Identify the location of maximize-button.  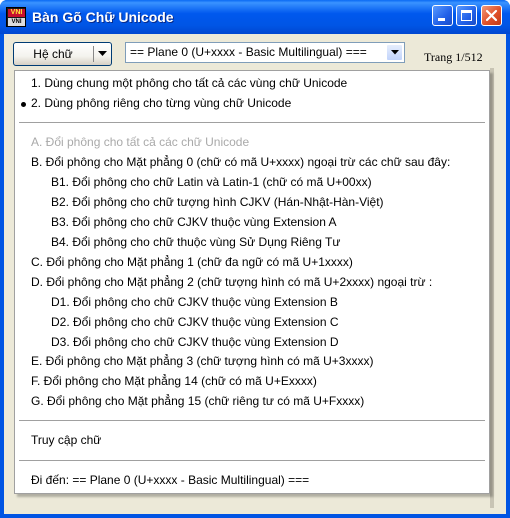
(466, 15).